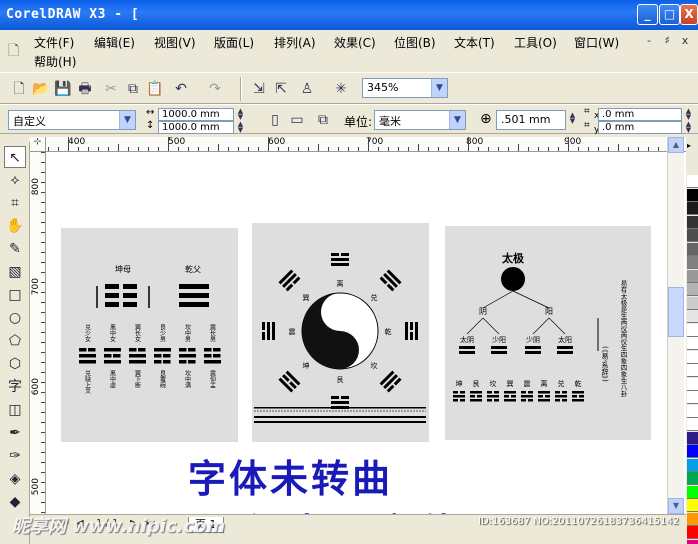  I want to click on ruler-origin-icon: ⊹, so click(38, 144).